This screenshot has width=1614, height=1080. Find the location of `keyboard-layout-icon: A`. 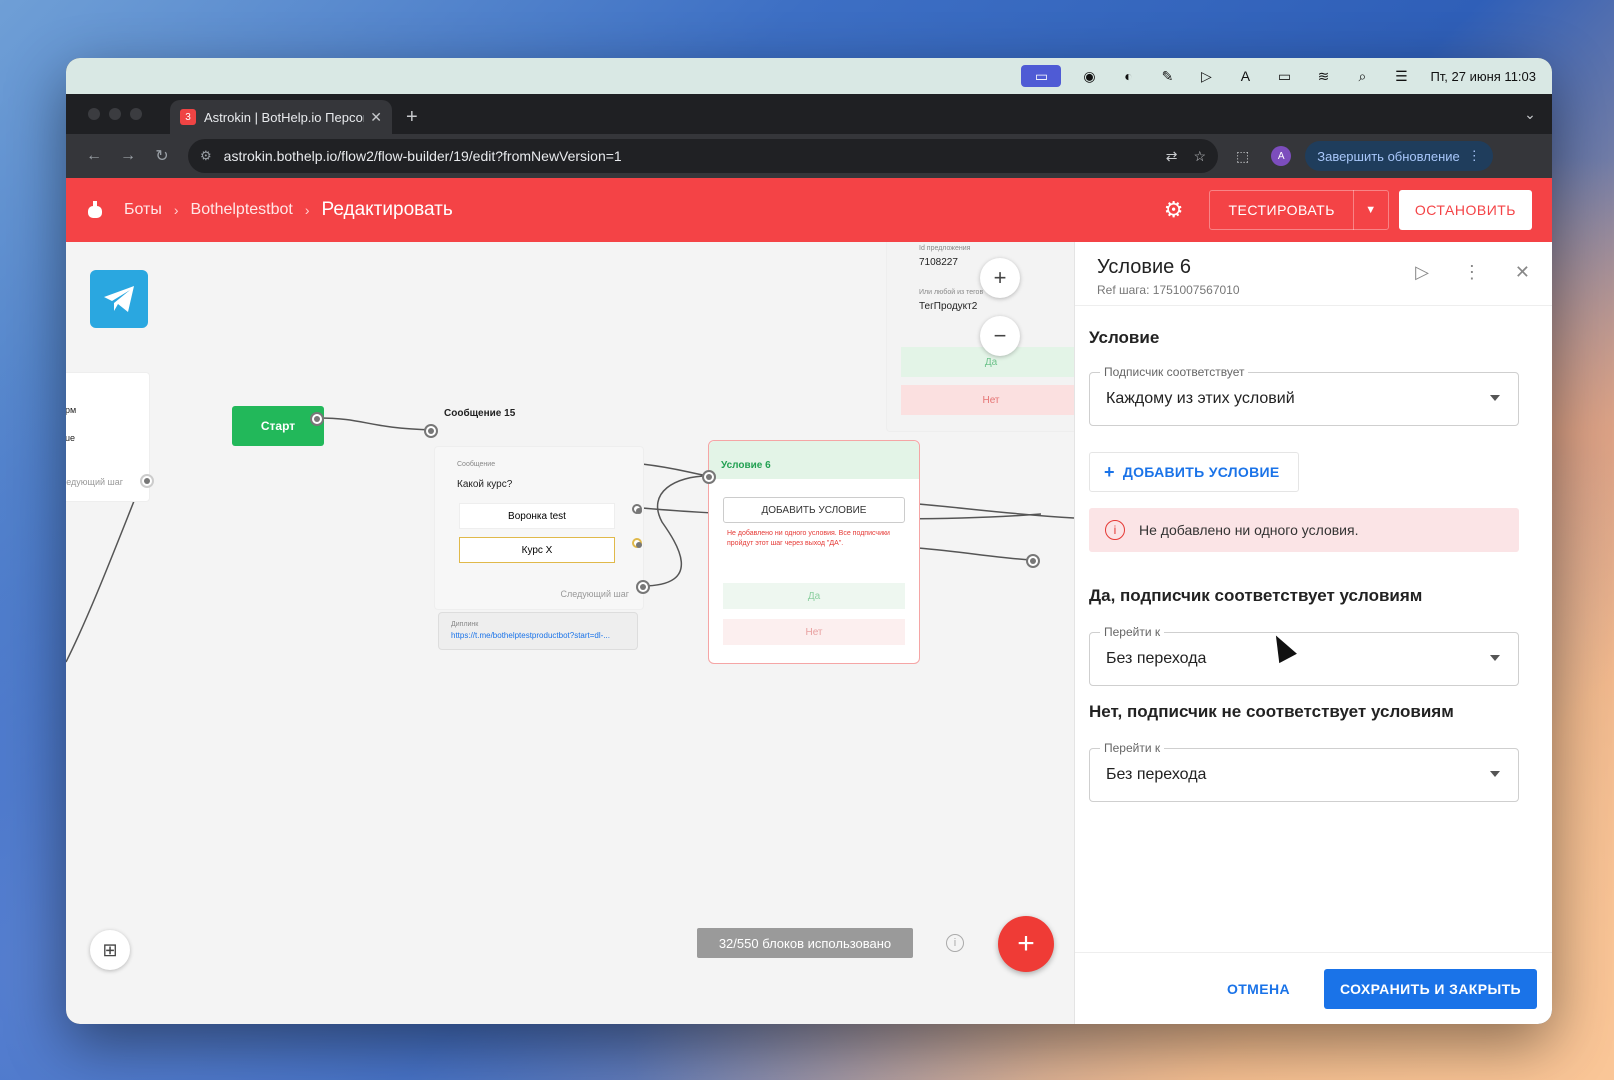

keyboard-layout-icon: A is located at coordinates (1245, 76).